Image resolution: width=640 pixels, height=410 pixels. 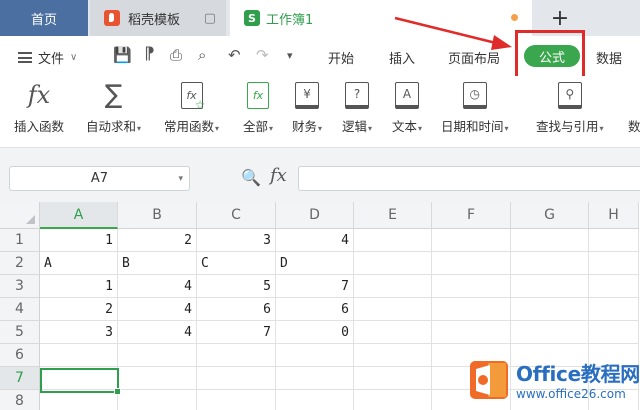 I want to click on ribbon-logic-button: ? 逻辑▾, so click(x=357, y=105).